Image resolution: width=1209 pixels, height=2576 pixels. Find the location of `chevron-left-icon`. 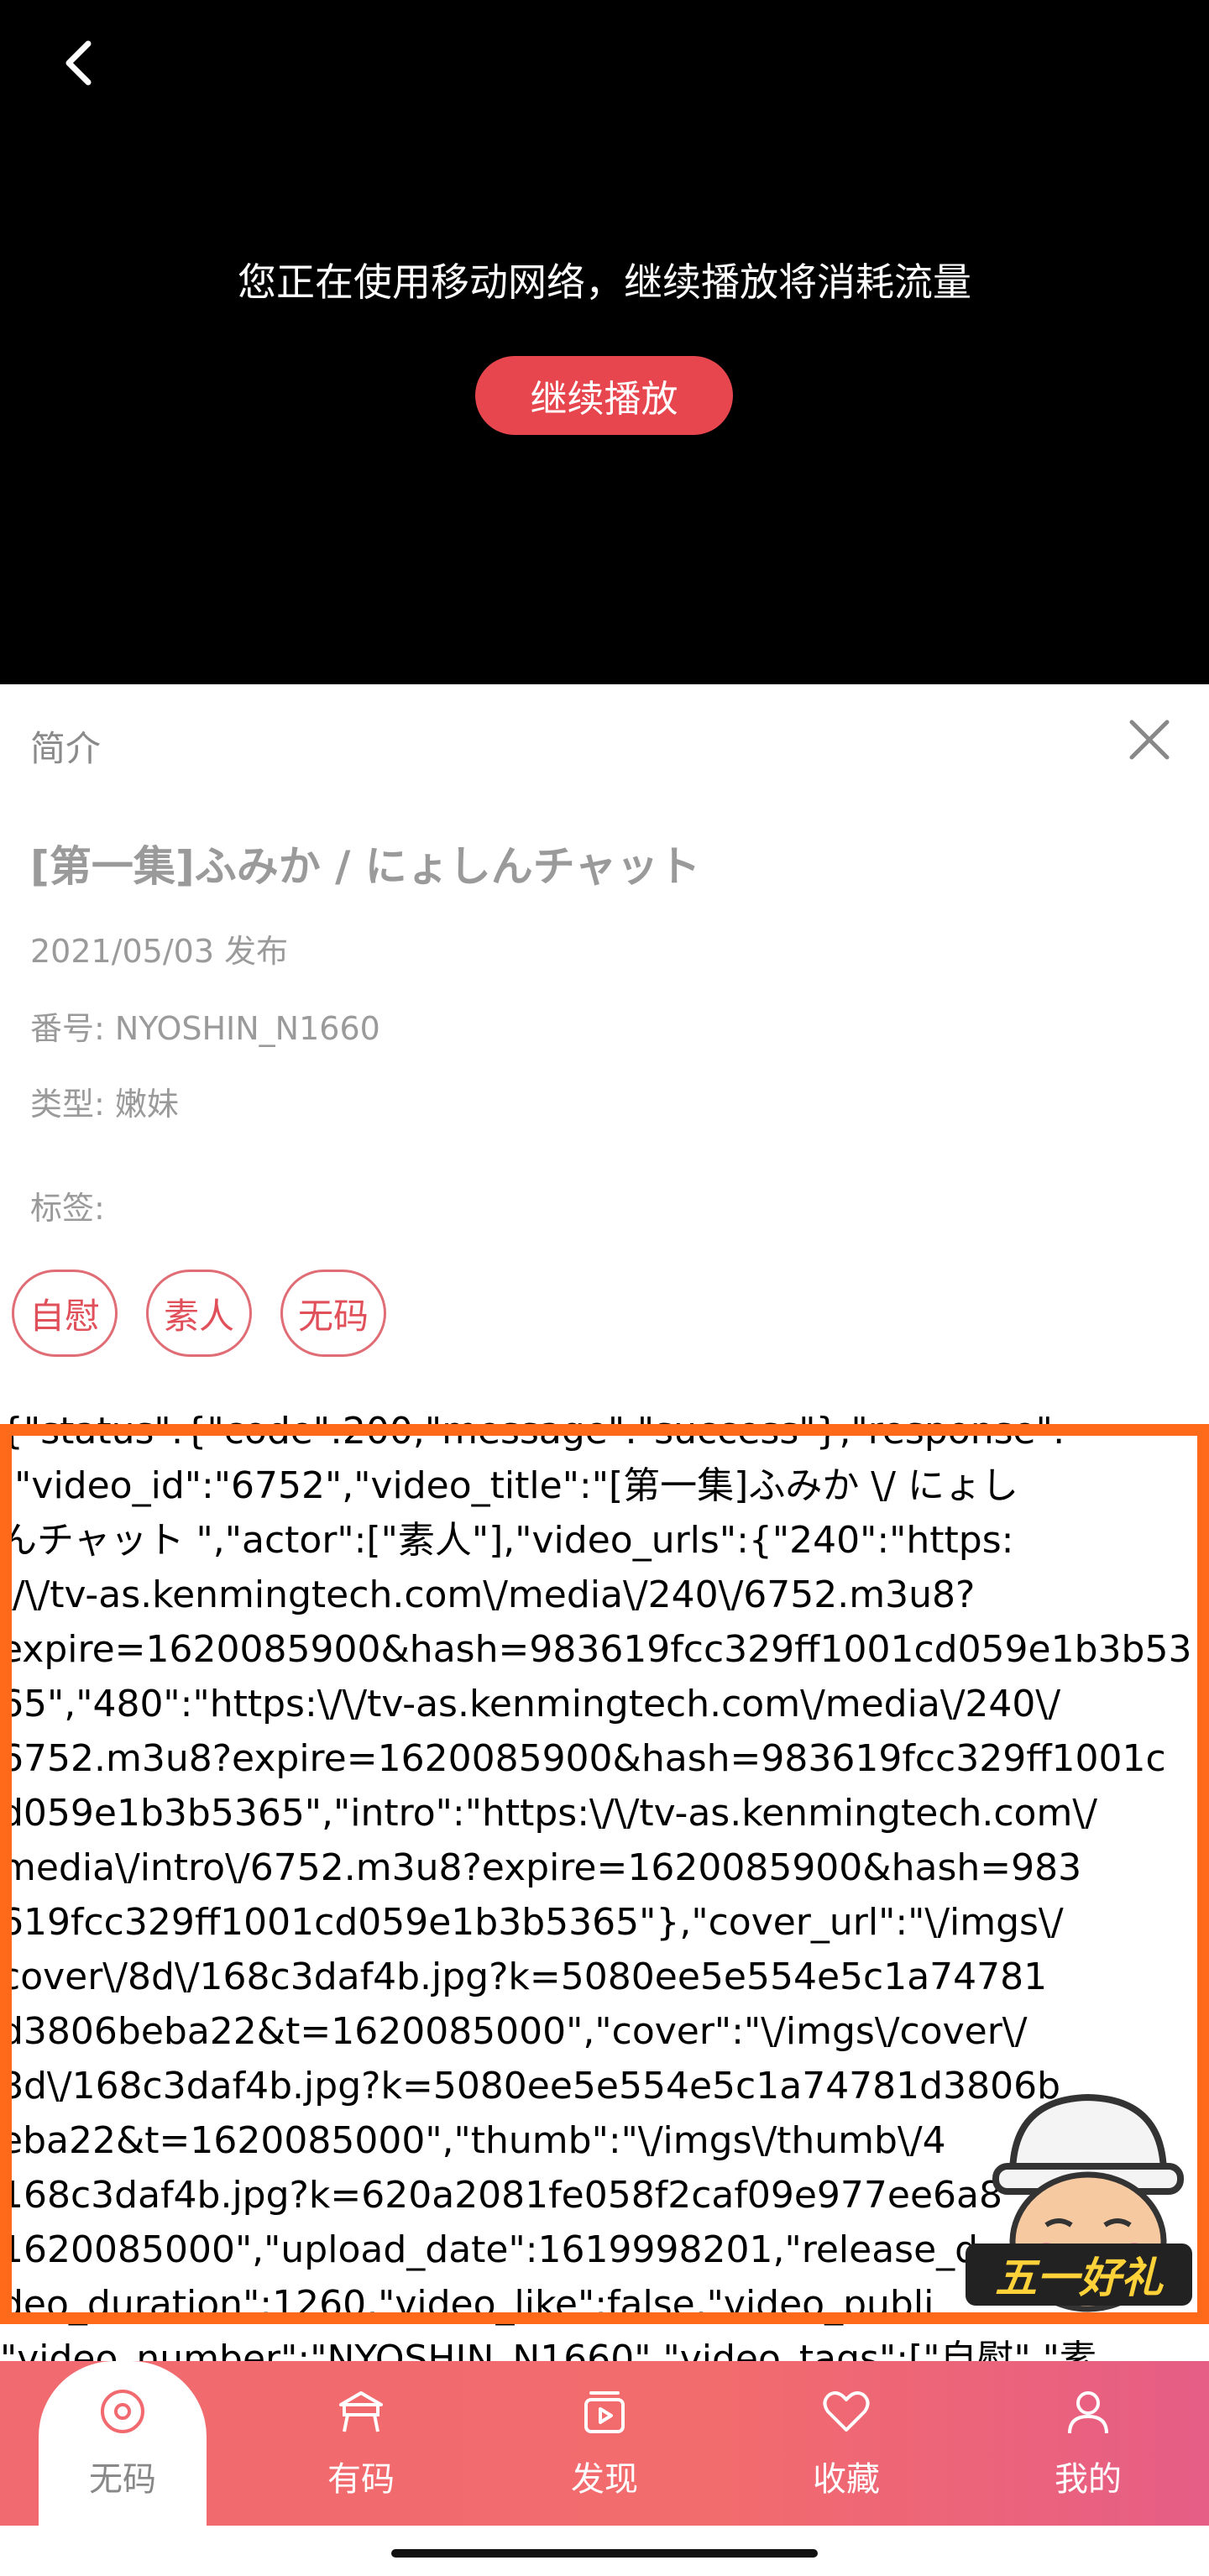

chevron-left-icon is located at coordinates (78, 63).